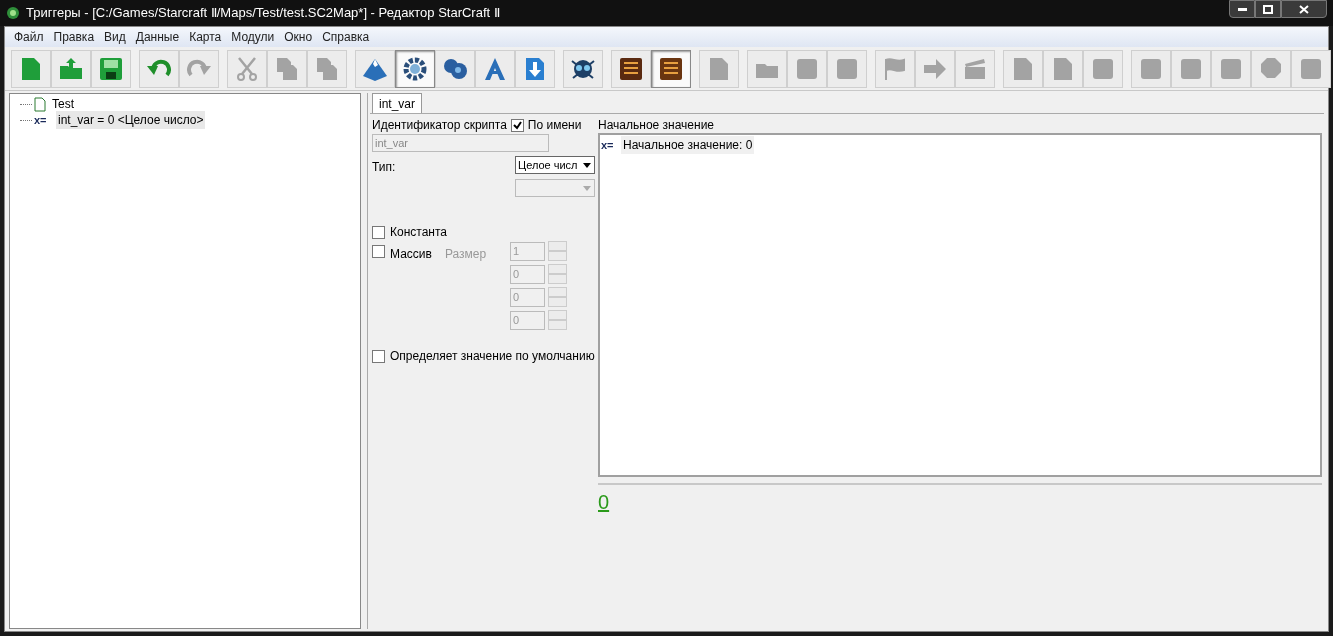 The width and height of the screenshot is (1333, 636). What do you see at coordinates (547, 165) in the screenshot?
I see `dropdown-value: Целое числ` at bounding box center [547, 165].